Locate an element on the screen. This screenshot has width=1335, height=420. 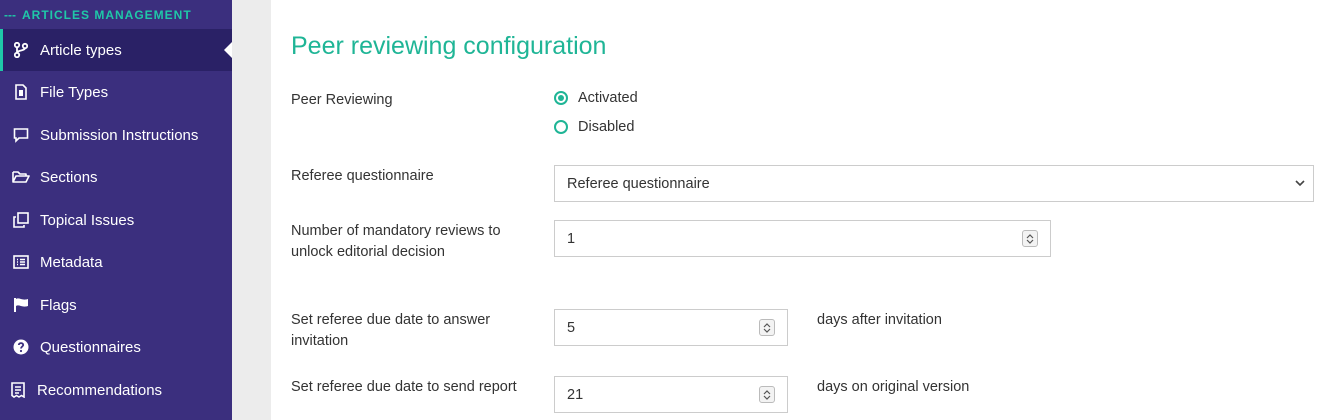
referee-questionnaire-label: Referee questionnaire is located at coordinates (362, 176).